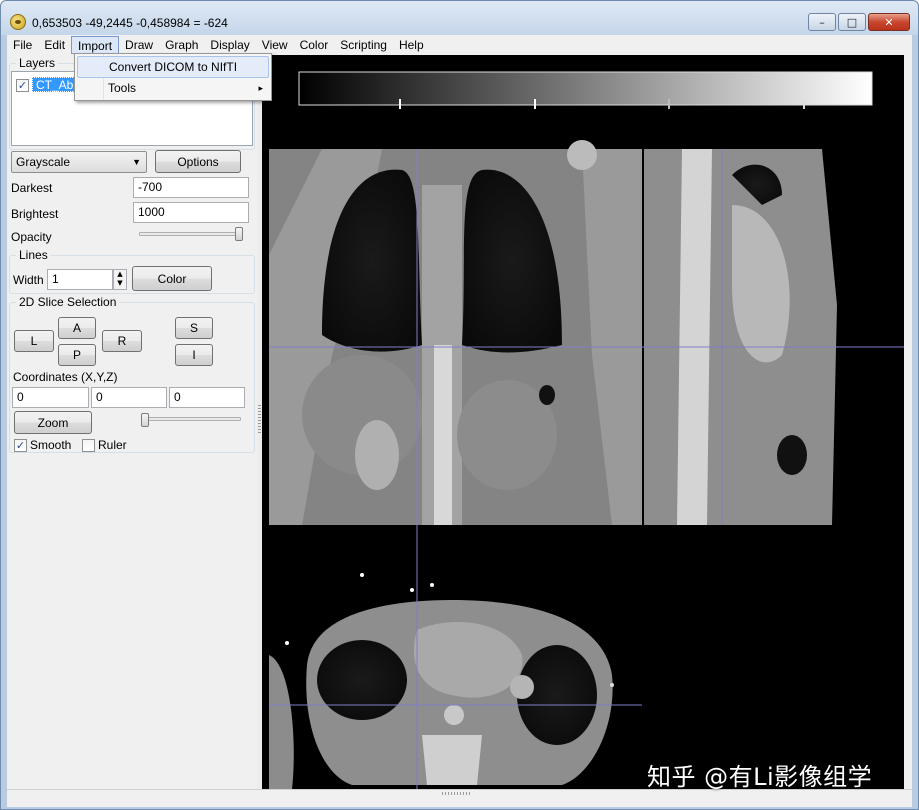  Describe the element at coordinates (181, 45) in the screenshot. I see `menu-graph: Graph` at that location.